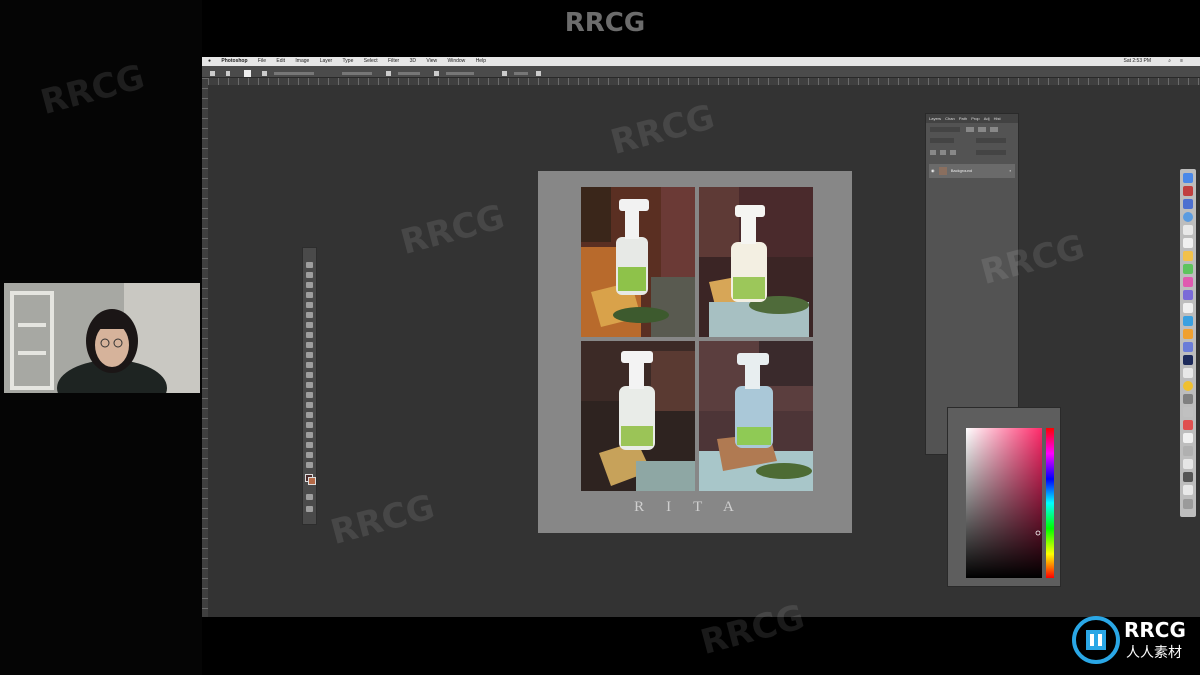  What do you see at coordinates (371, 61) in the screenshot?
I see `menu-select: Select` at bounding box center [371, 61].